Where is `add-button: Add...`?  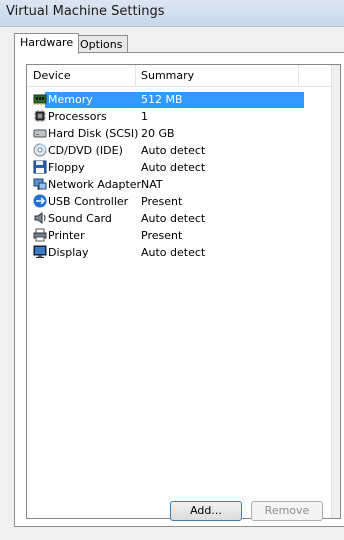 add-button: Add... is located at coordinates (206, 511).